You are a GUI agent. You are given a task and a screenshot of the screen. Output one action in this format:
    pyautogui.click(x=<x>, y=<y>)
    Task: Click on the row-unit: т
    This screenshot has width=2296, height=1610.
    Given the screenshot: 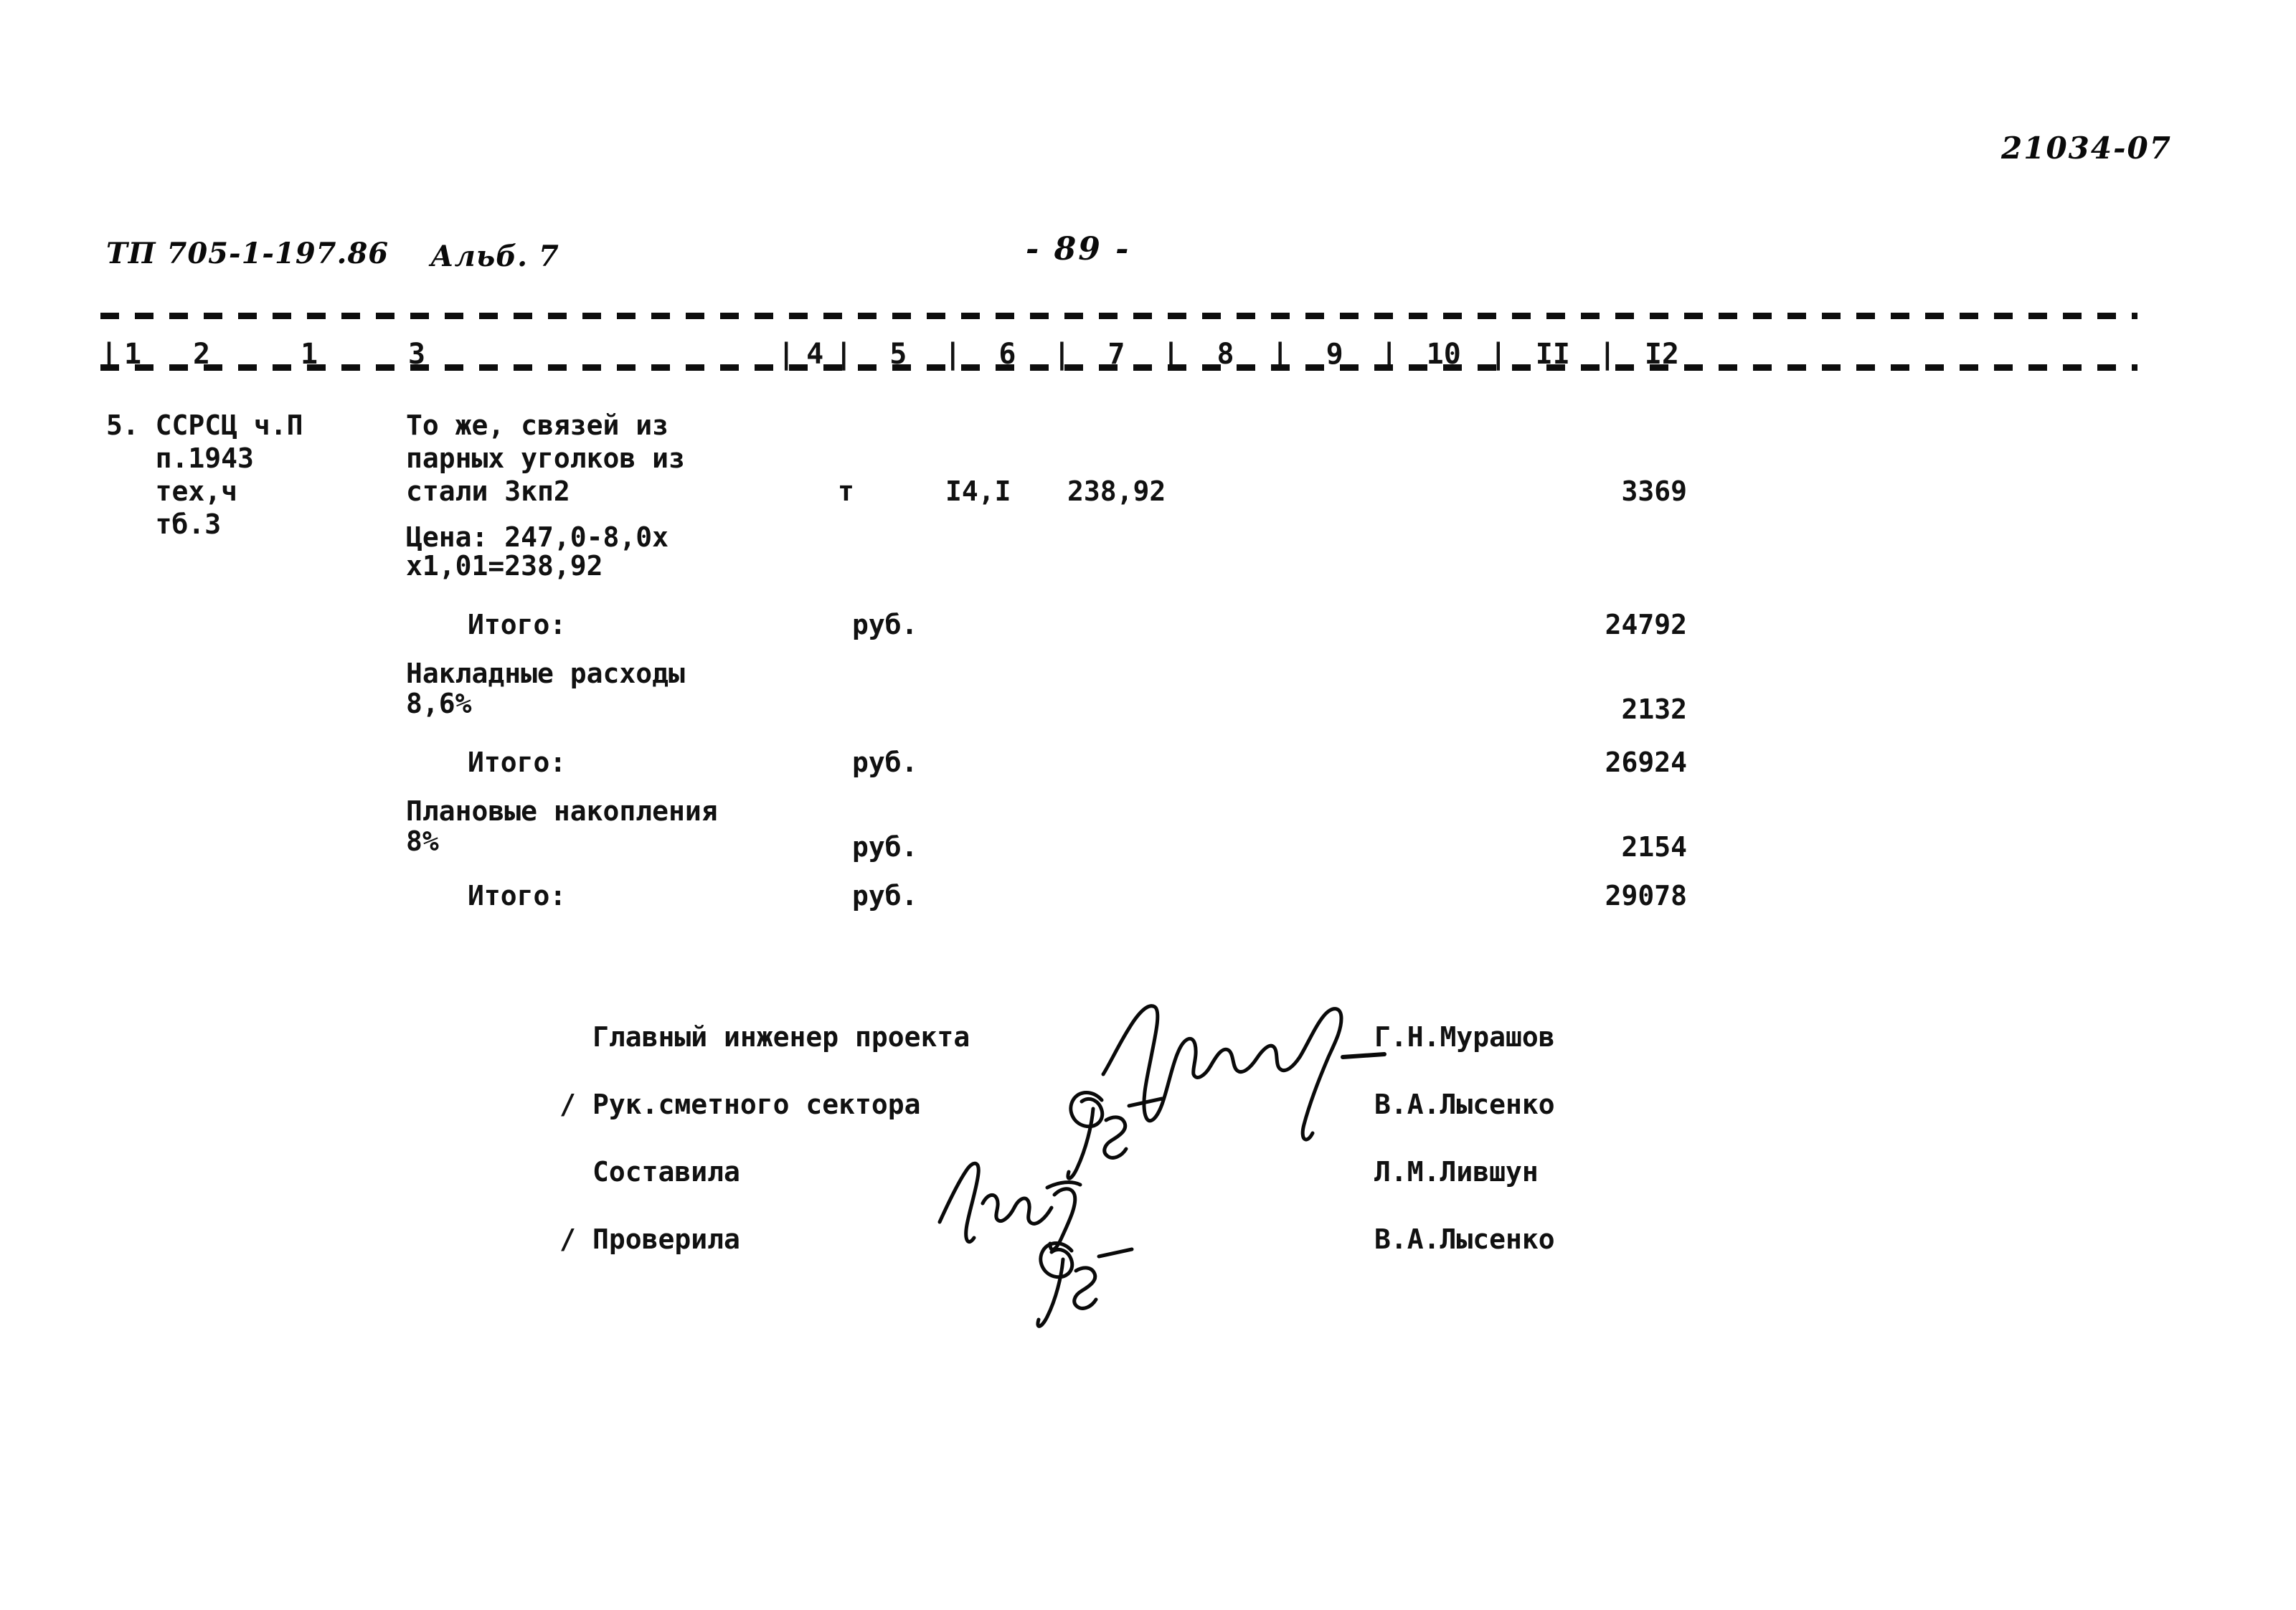 What is the action you would take?
    pyautogui.click(x=846, y=491)
    